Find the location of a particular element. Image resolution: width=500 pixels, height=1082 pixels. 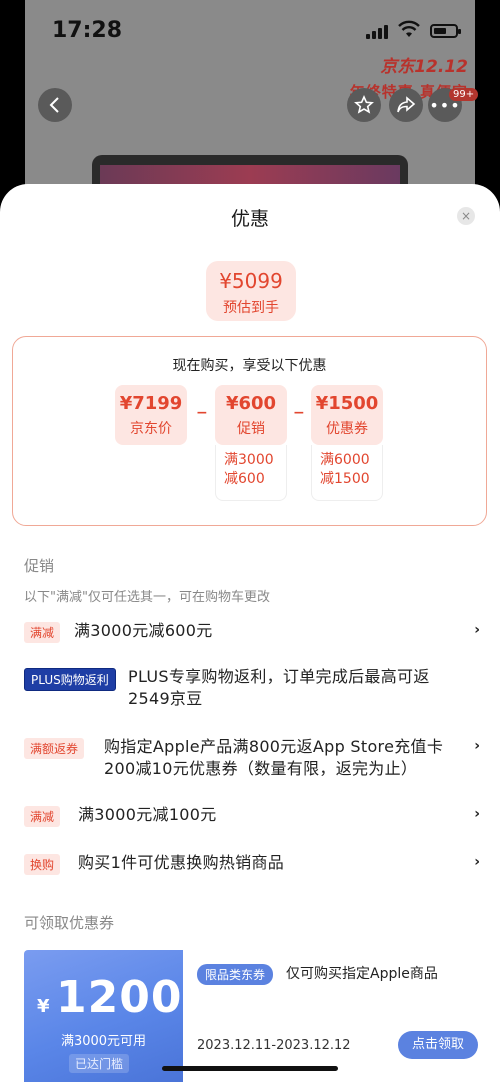

status-time: 17:28 is located at coordinates (87, 30).